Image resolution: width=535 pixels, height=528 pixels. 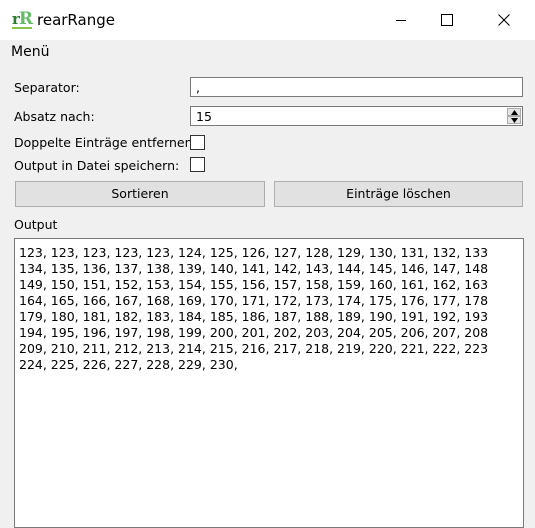 I want to click on menu-item-menue: Menü, so click(x=30, y=52).